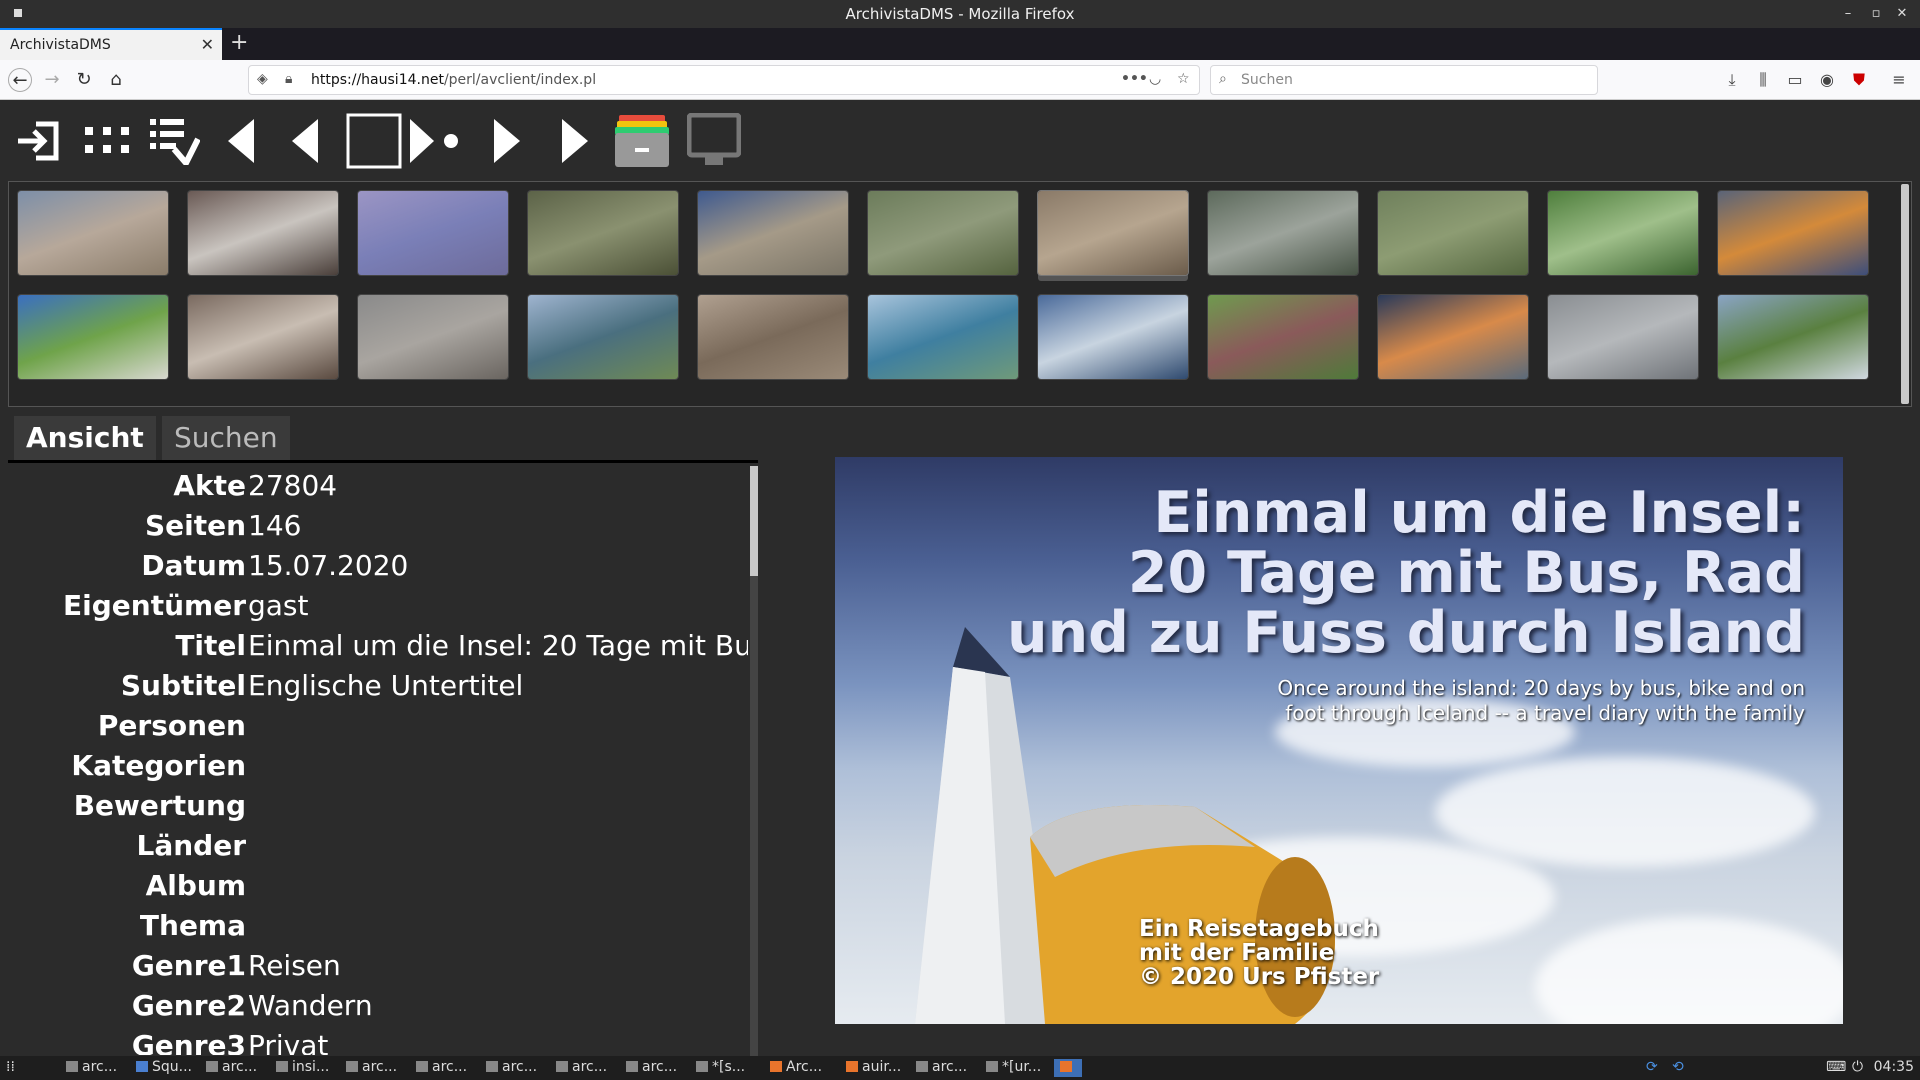 Image resolution: width=1920 pixels, height=1080 pixels. I want to click on tracking-shield-icon: ◈, so click(262, 79).